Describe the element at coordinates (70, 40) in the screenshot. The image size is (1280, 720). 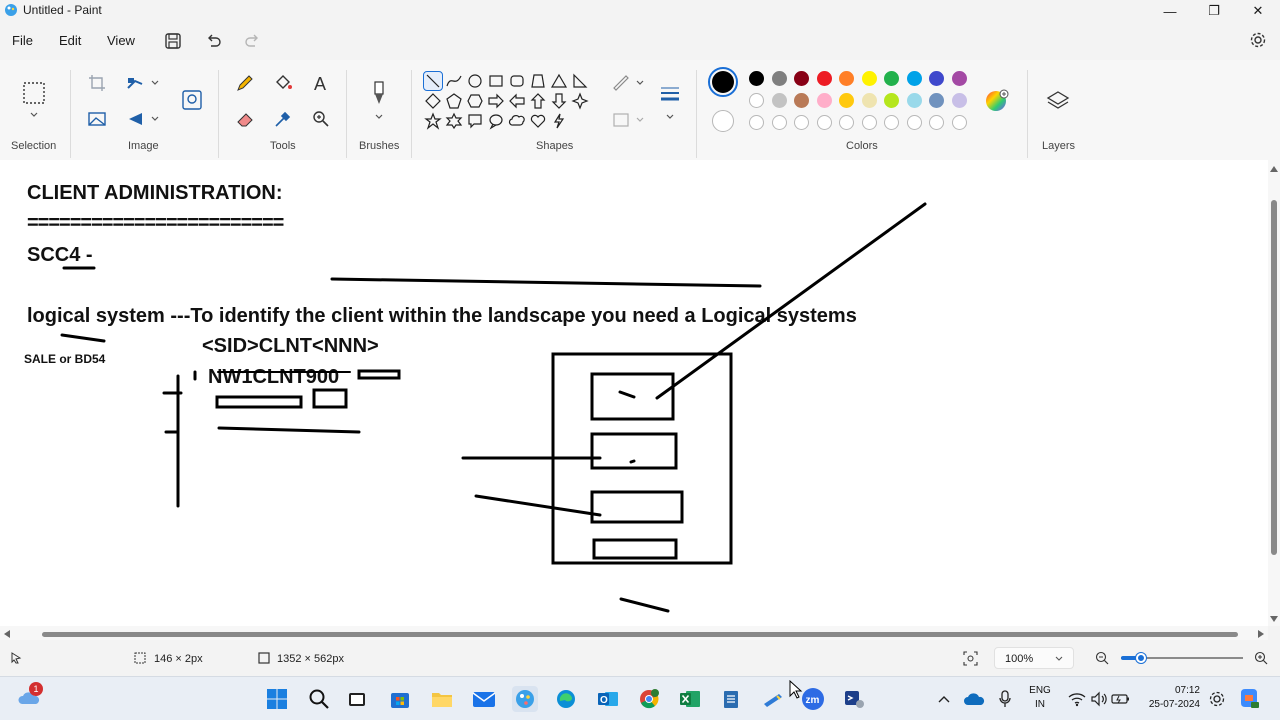
I see `menu-edit: Edit` at that location.